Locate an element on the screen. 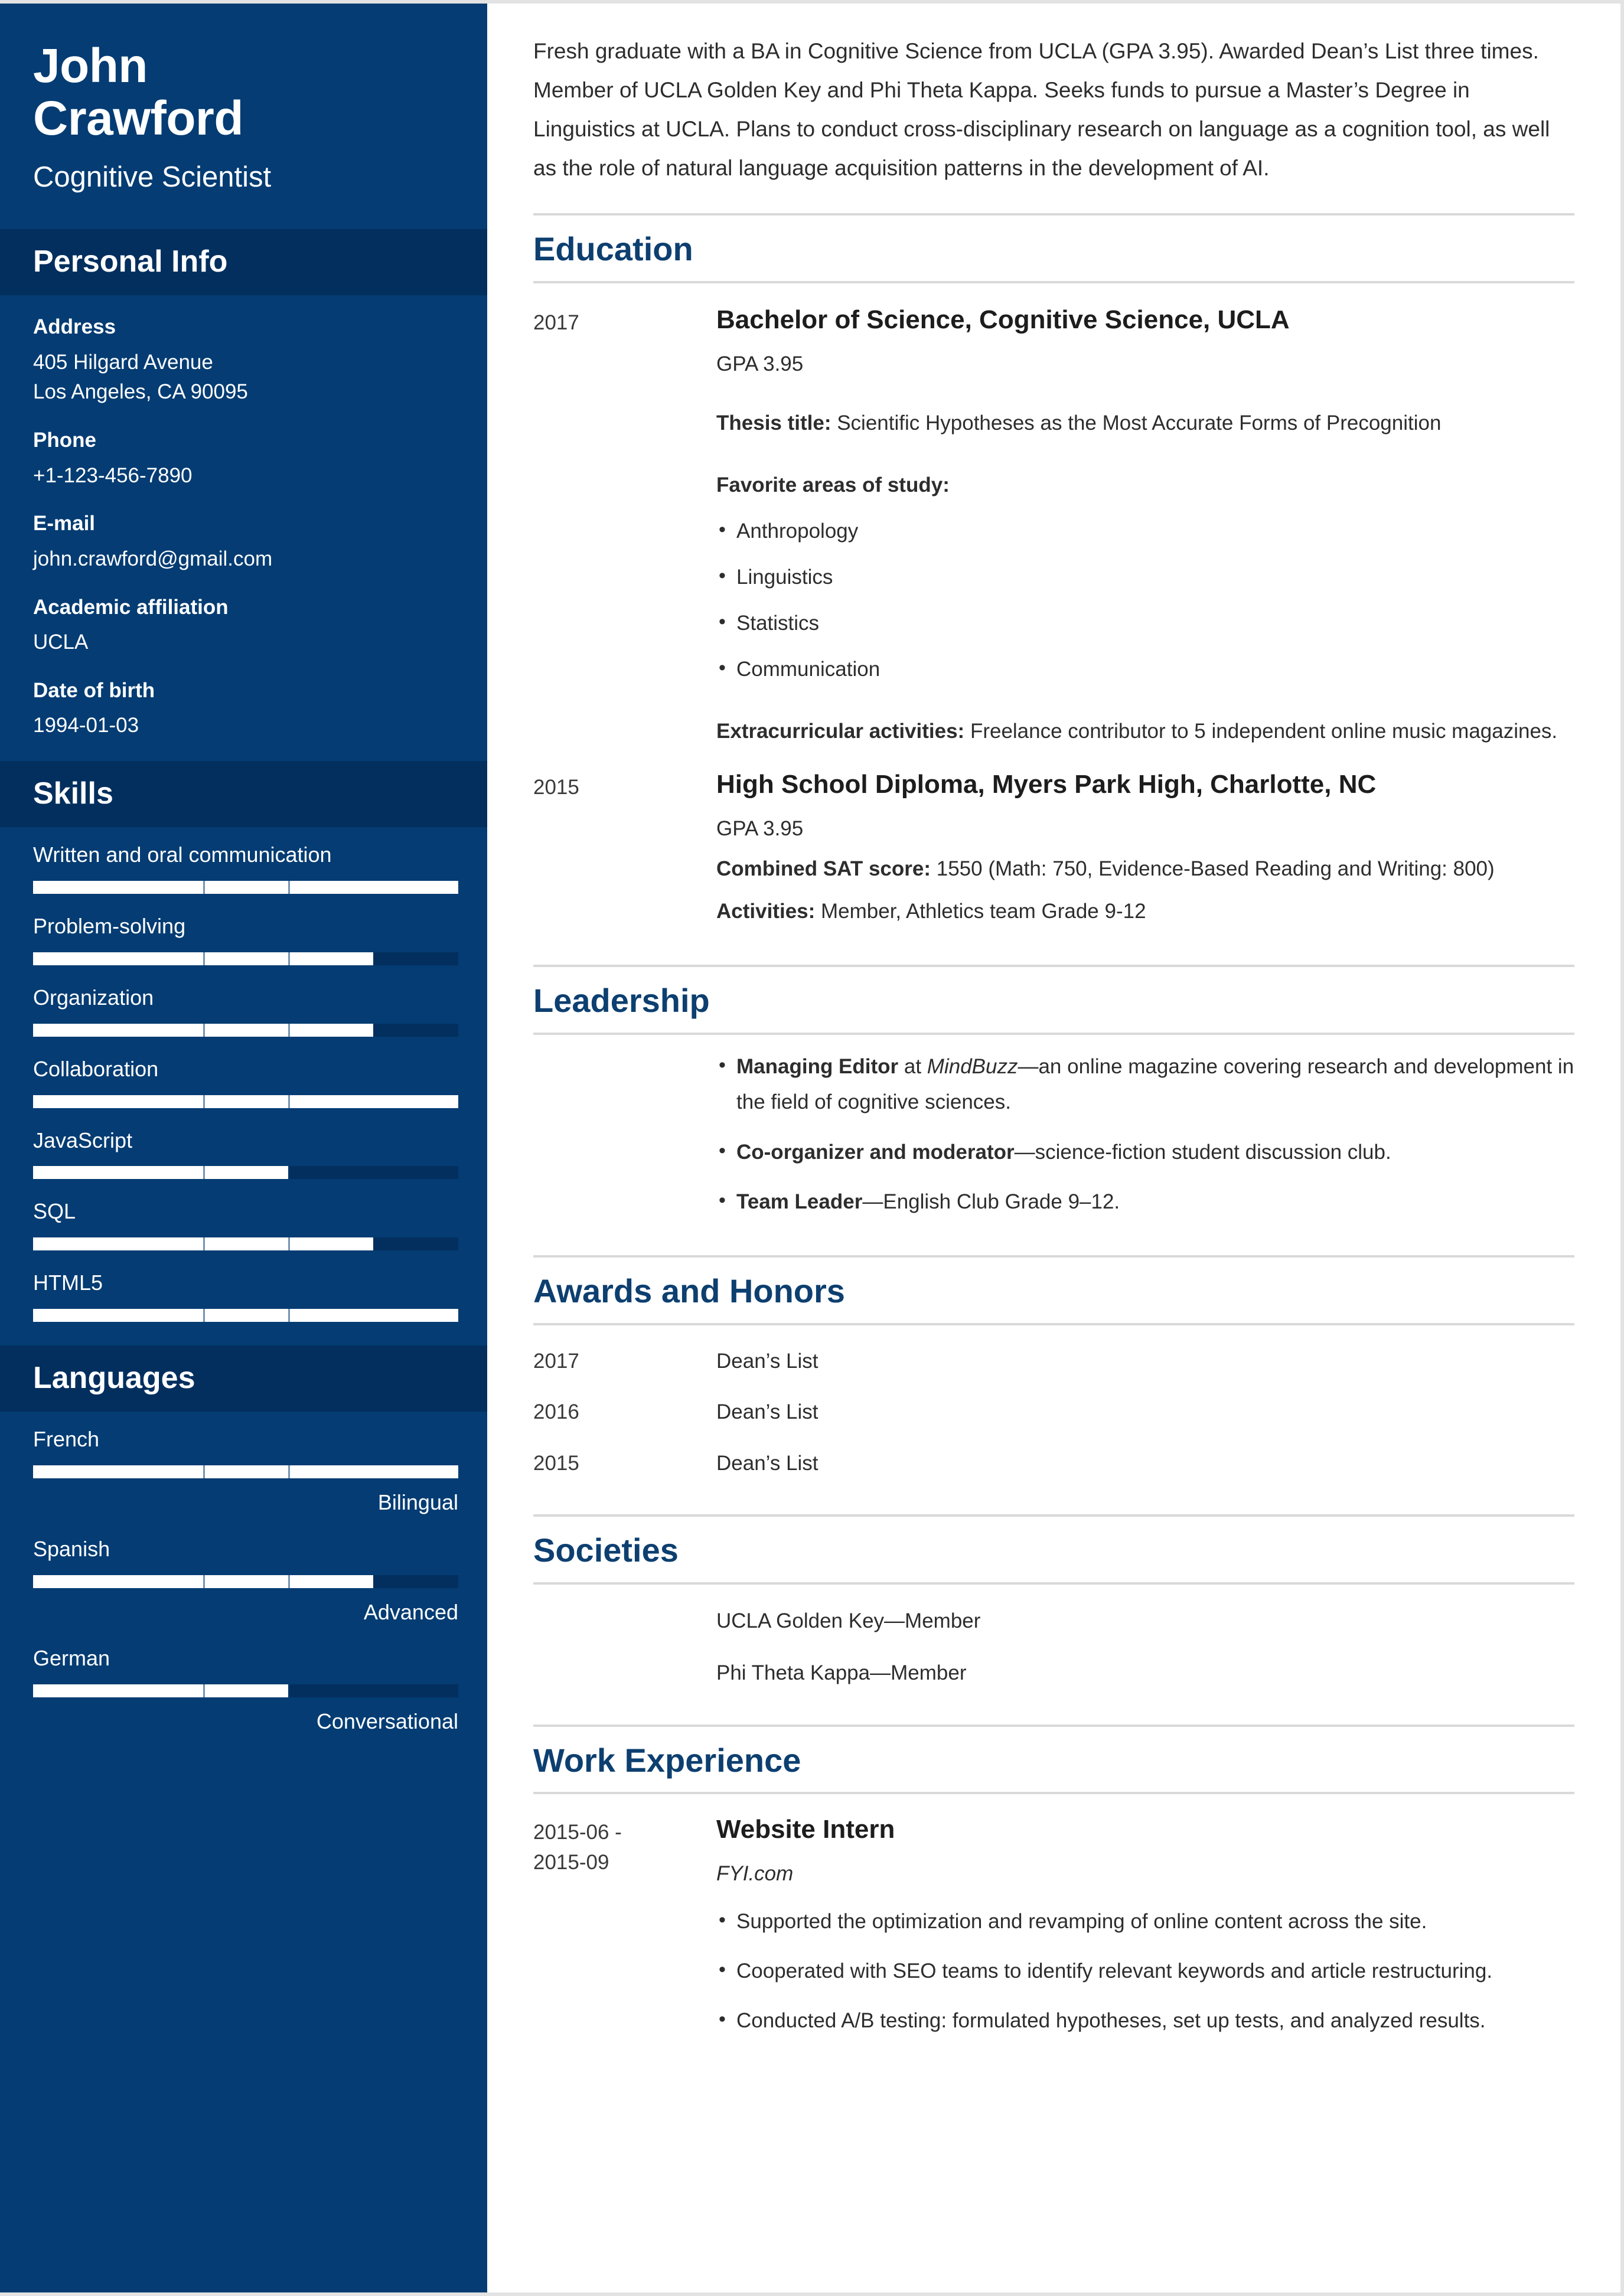 The image size is (1624, 2296). award-year: 2017 is located at coordinates (556, 1361).